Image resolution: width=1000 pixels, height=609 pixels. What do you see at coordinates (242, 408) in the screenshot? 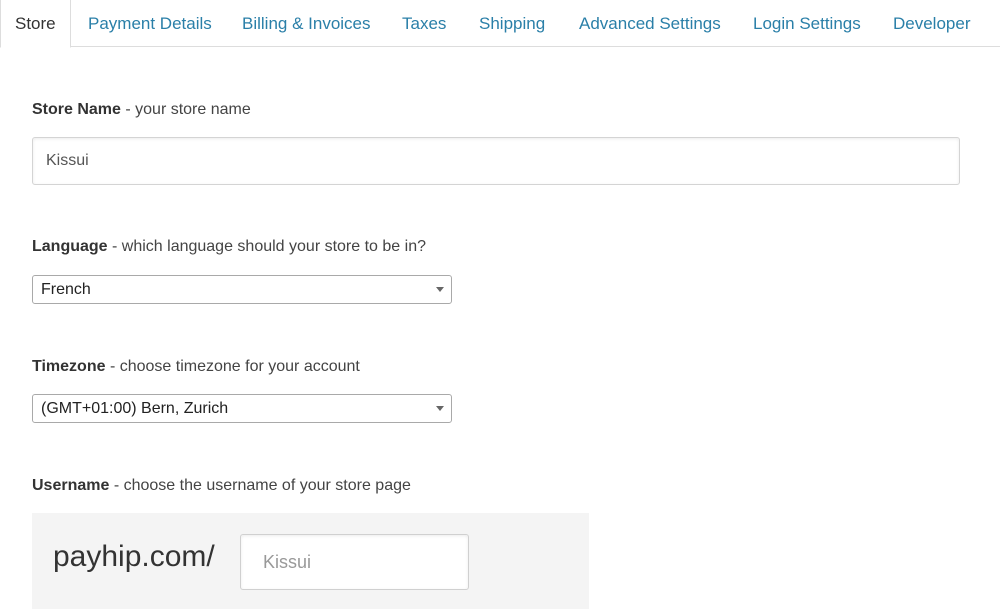
I see `timezone-select: (GMT+01:00) Bern, Zurich` at bounding box center [242, 408].